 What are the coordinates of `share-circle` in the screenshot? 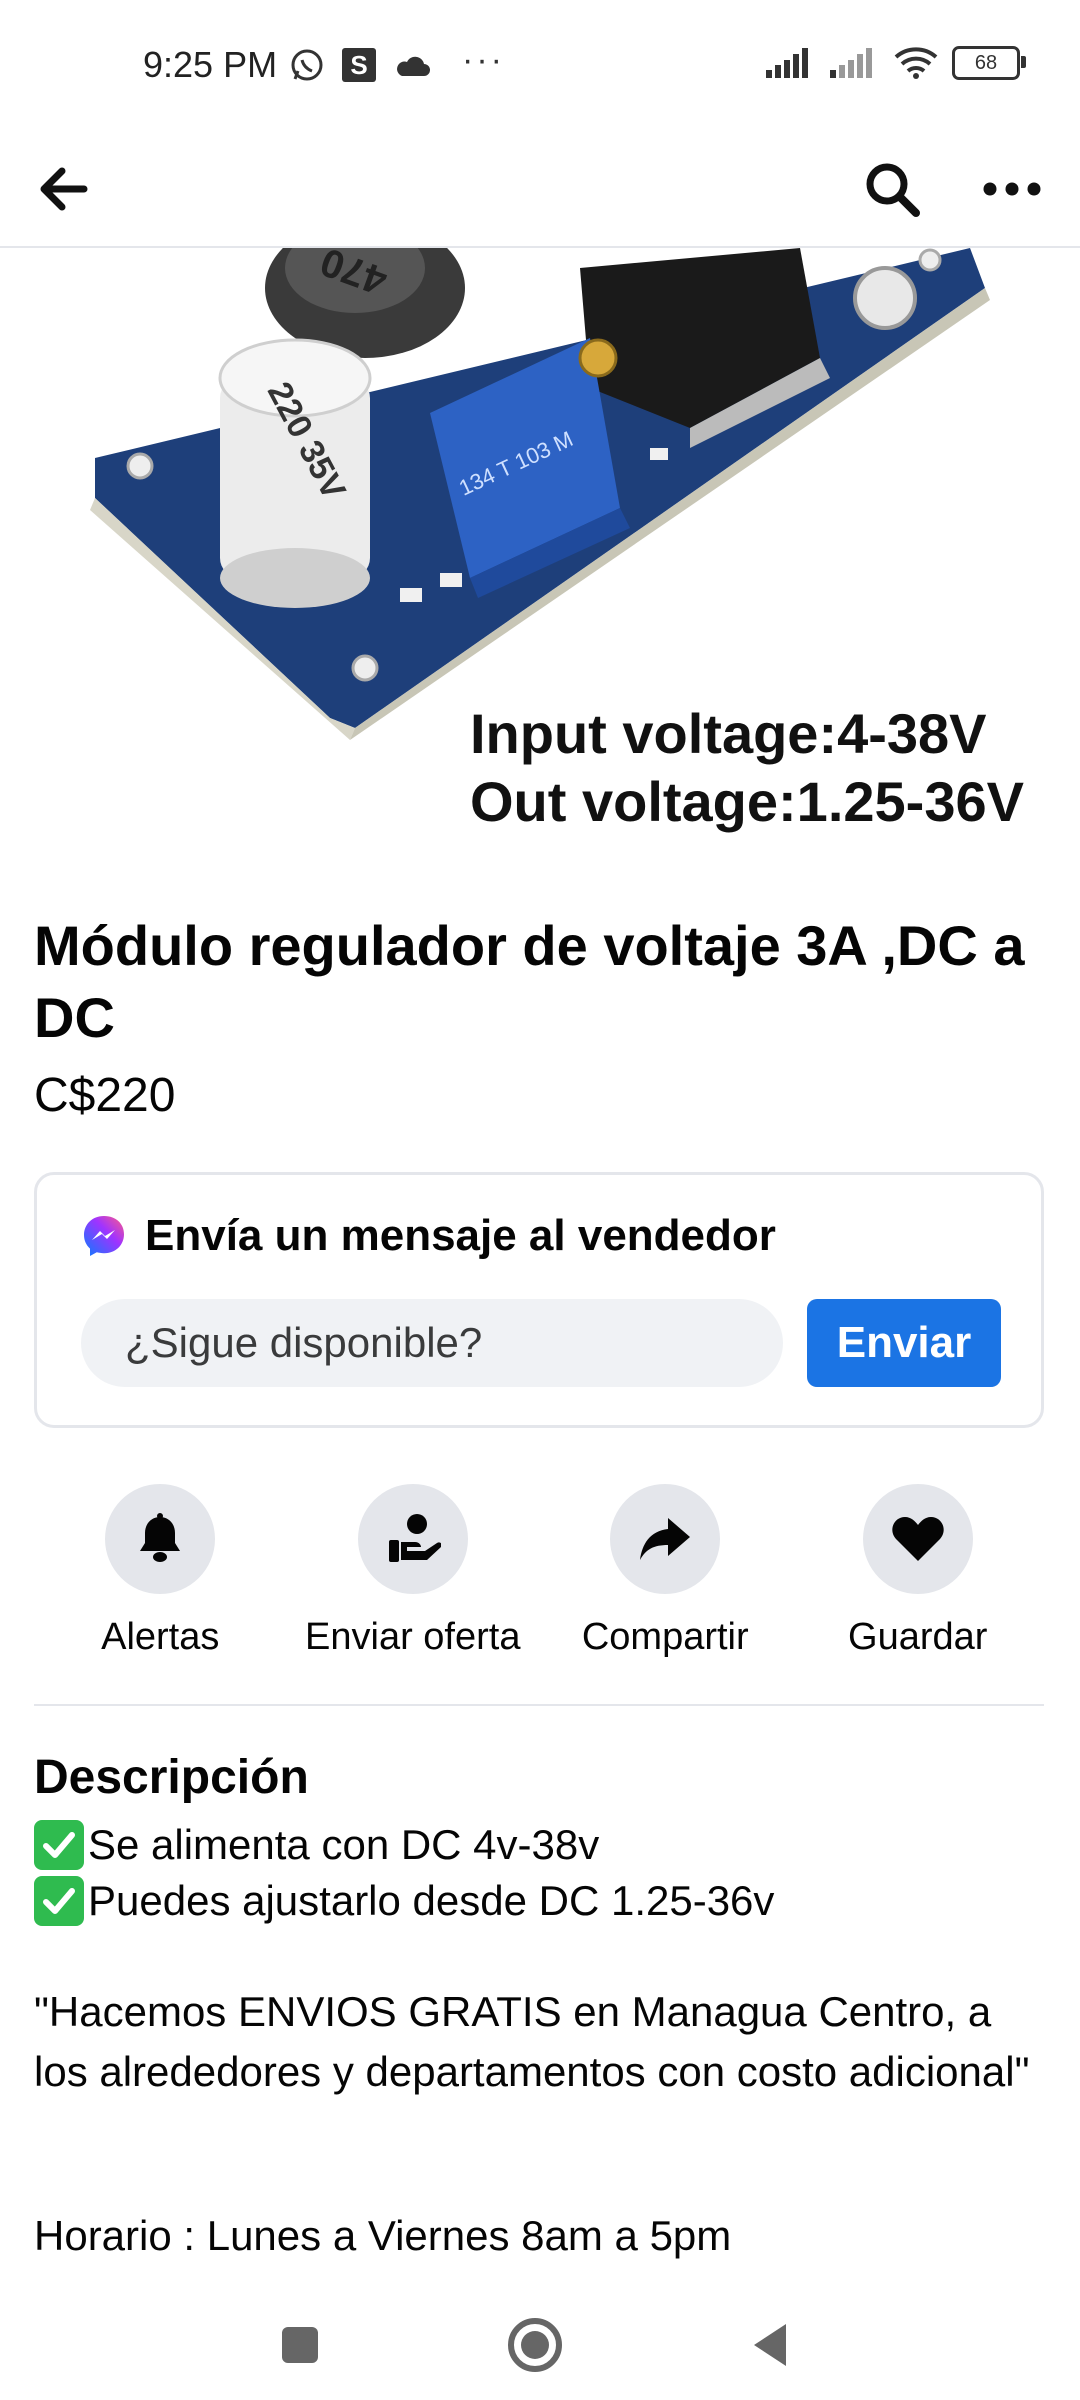 It's located at (665, 1539).